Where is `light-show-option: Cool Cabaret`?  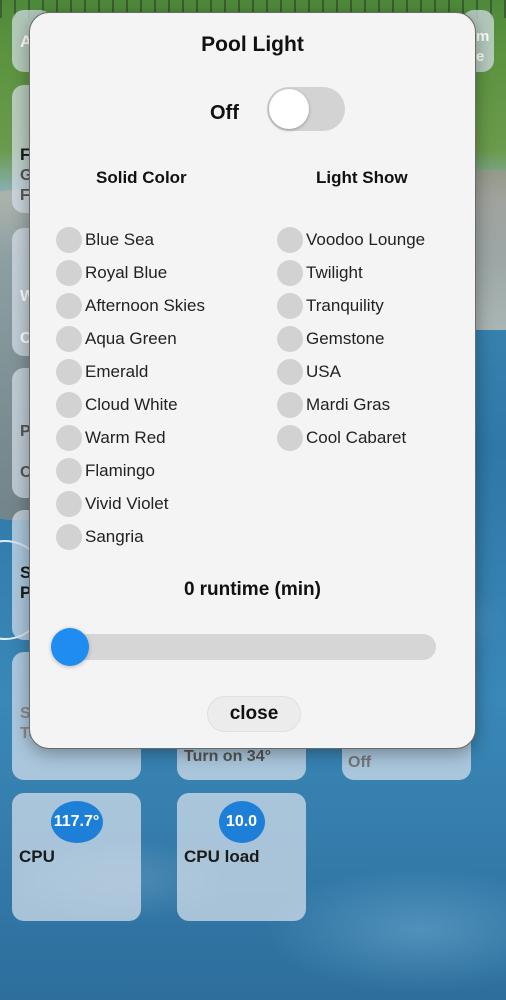
light-show-option: Cool Cabaret is located at coordinates (351, 437).